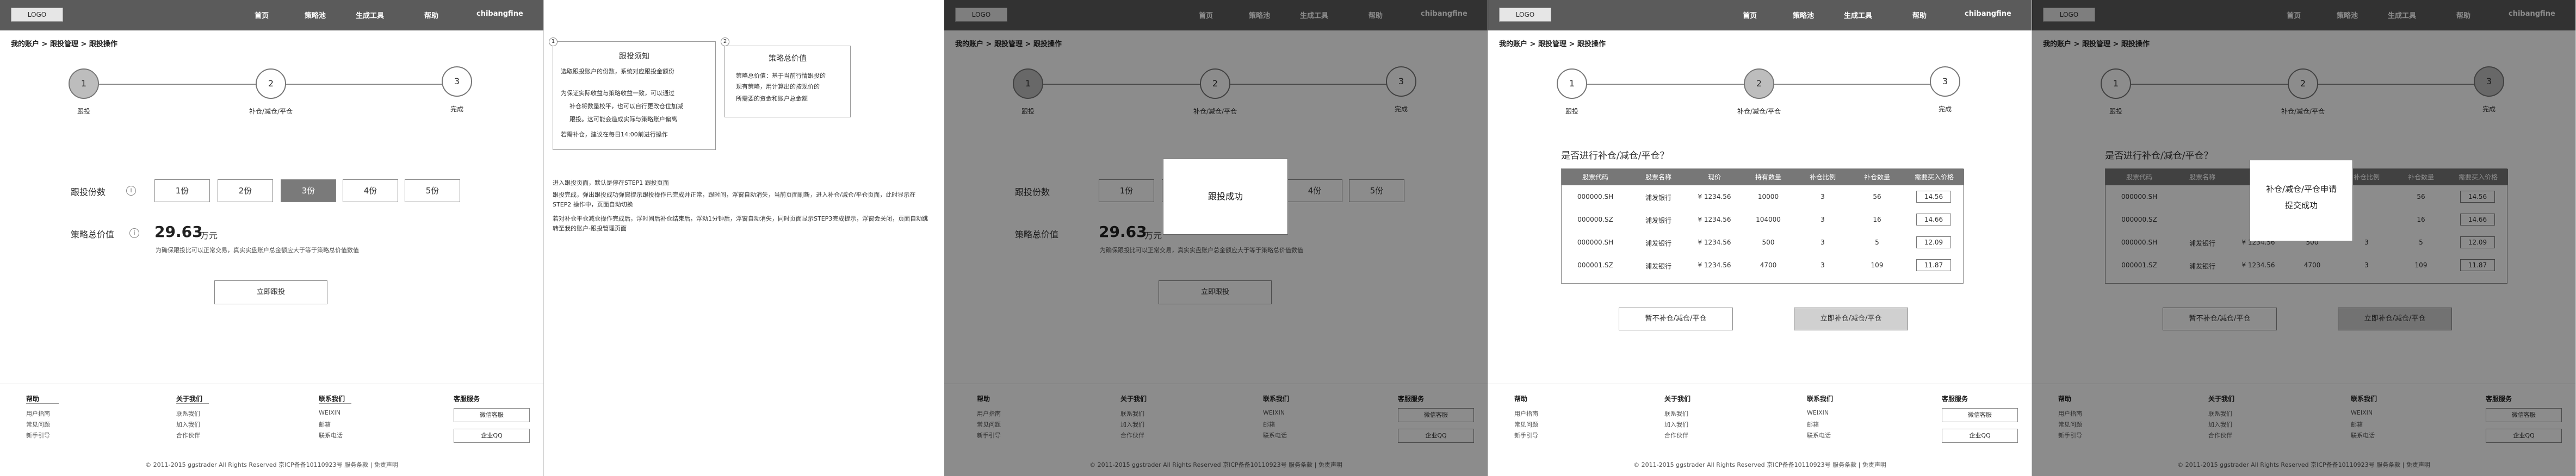  I want to click on total-hint: 为确保跟投比可以正常交易，真实实盘账户总金额应大于等于策略总价值数值, so click(257, 250).